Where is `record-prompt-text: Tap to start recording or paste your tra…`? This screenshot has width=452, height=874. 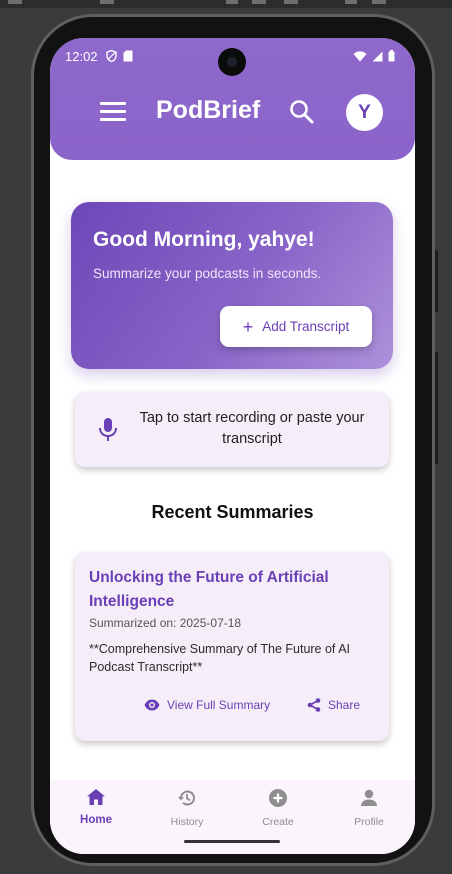 record-prompt-text: Tap to start recording or paste your tra… is located at coordinates (252, 428).